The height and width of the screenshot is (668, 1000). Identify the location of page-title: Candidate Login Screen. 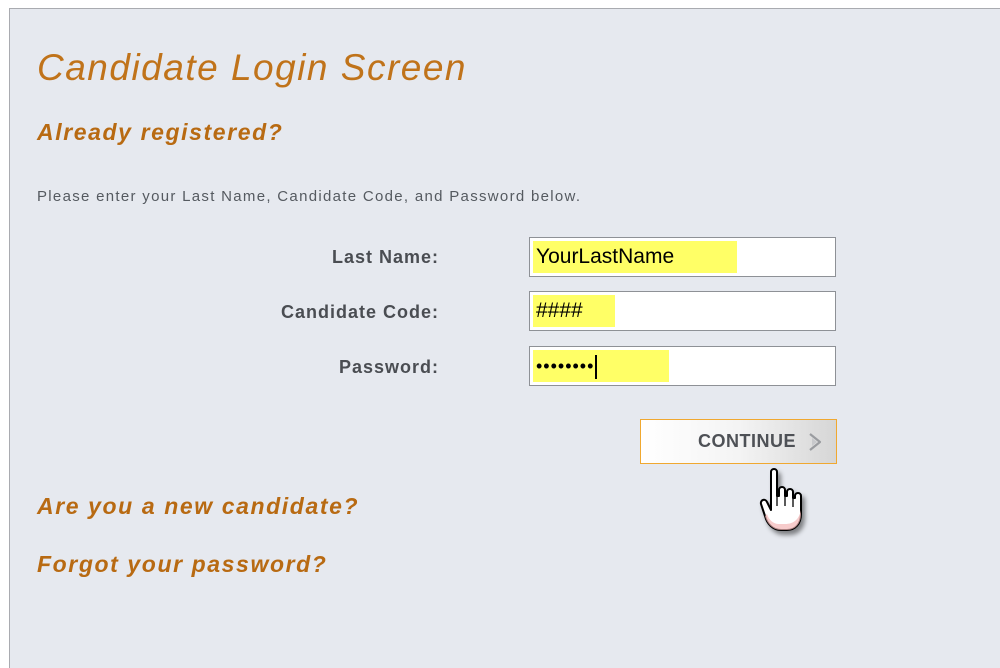
(252, 67).